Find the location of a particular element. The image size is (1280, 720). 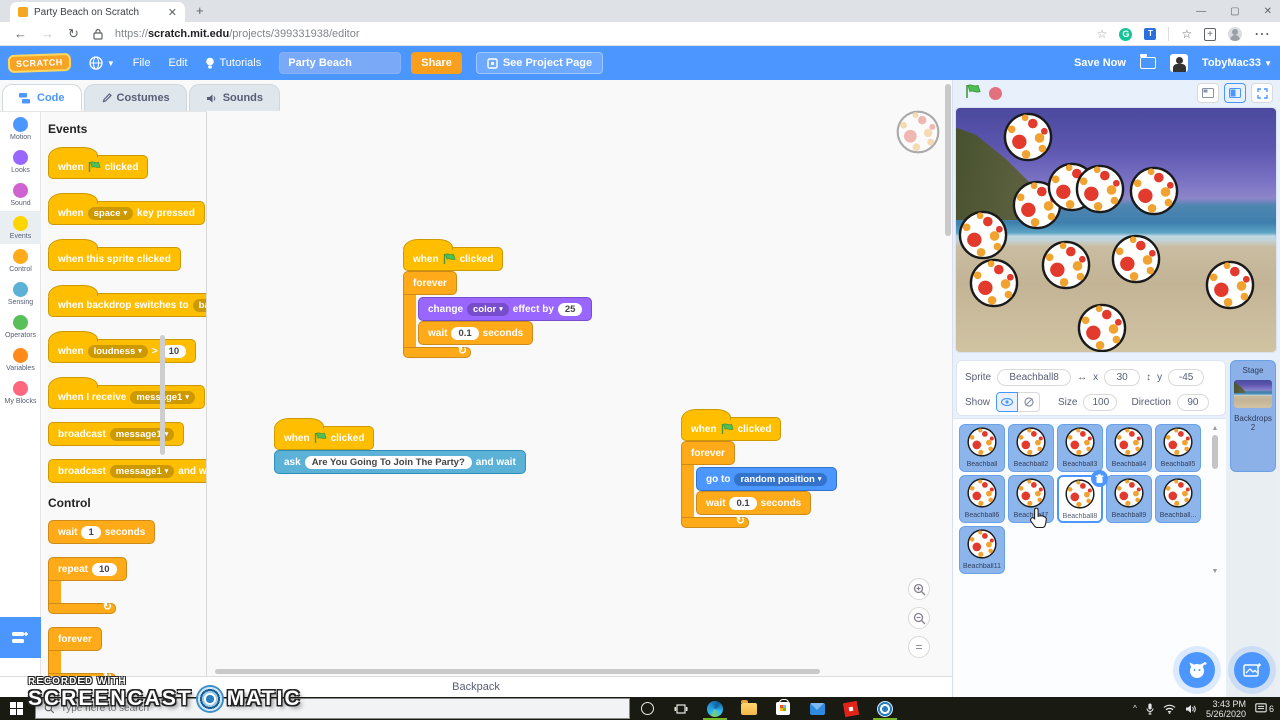

sidebar-category-sensing: Sensing is located at coordinates (20, 293).